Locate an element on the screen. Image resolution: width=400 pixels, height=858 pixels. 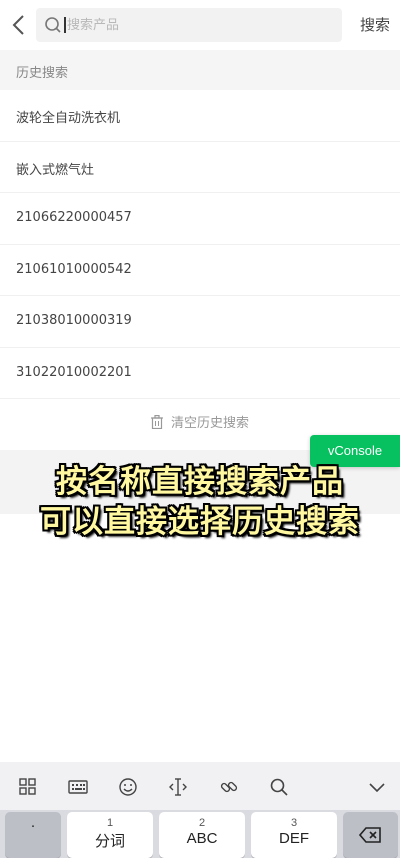
history-item: 21038010000319 is located at coordinates (200, 322).